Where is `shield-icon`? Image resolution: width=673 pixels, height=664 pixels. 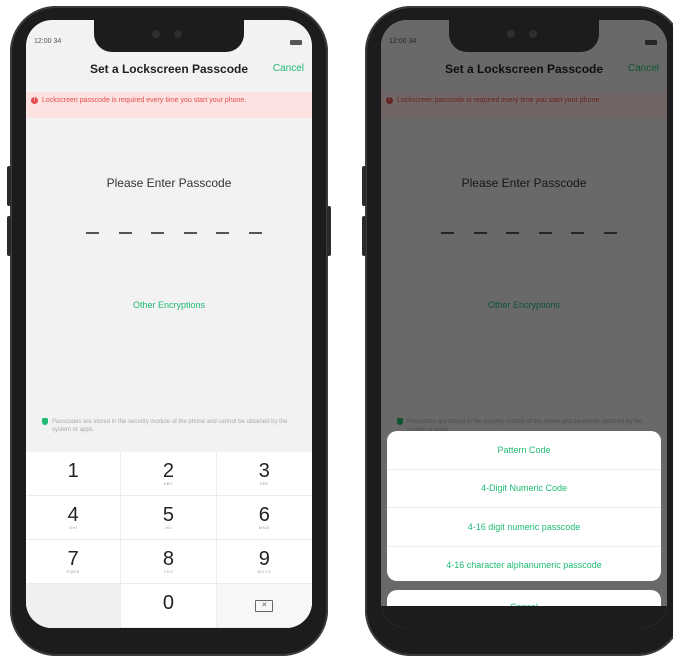
shield-icon is located at coordinates (45, 421).